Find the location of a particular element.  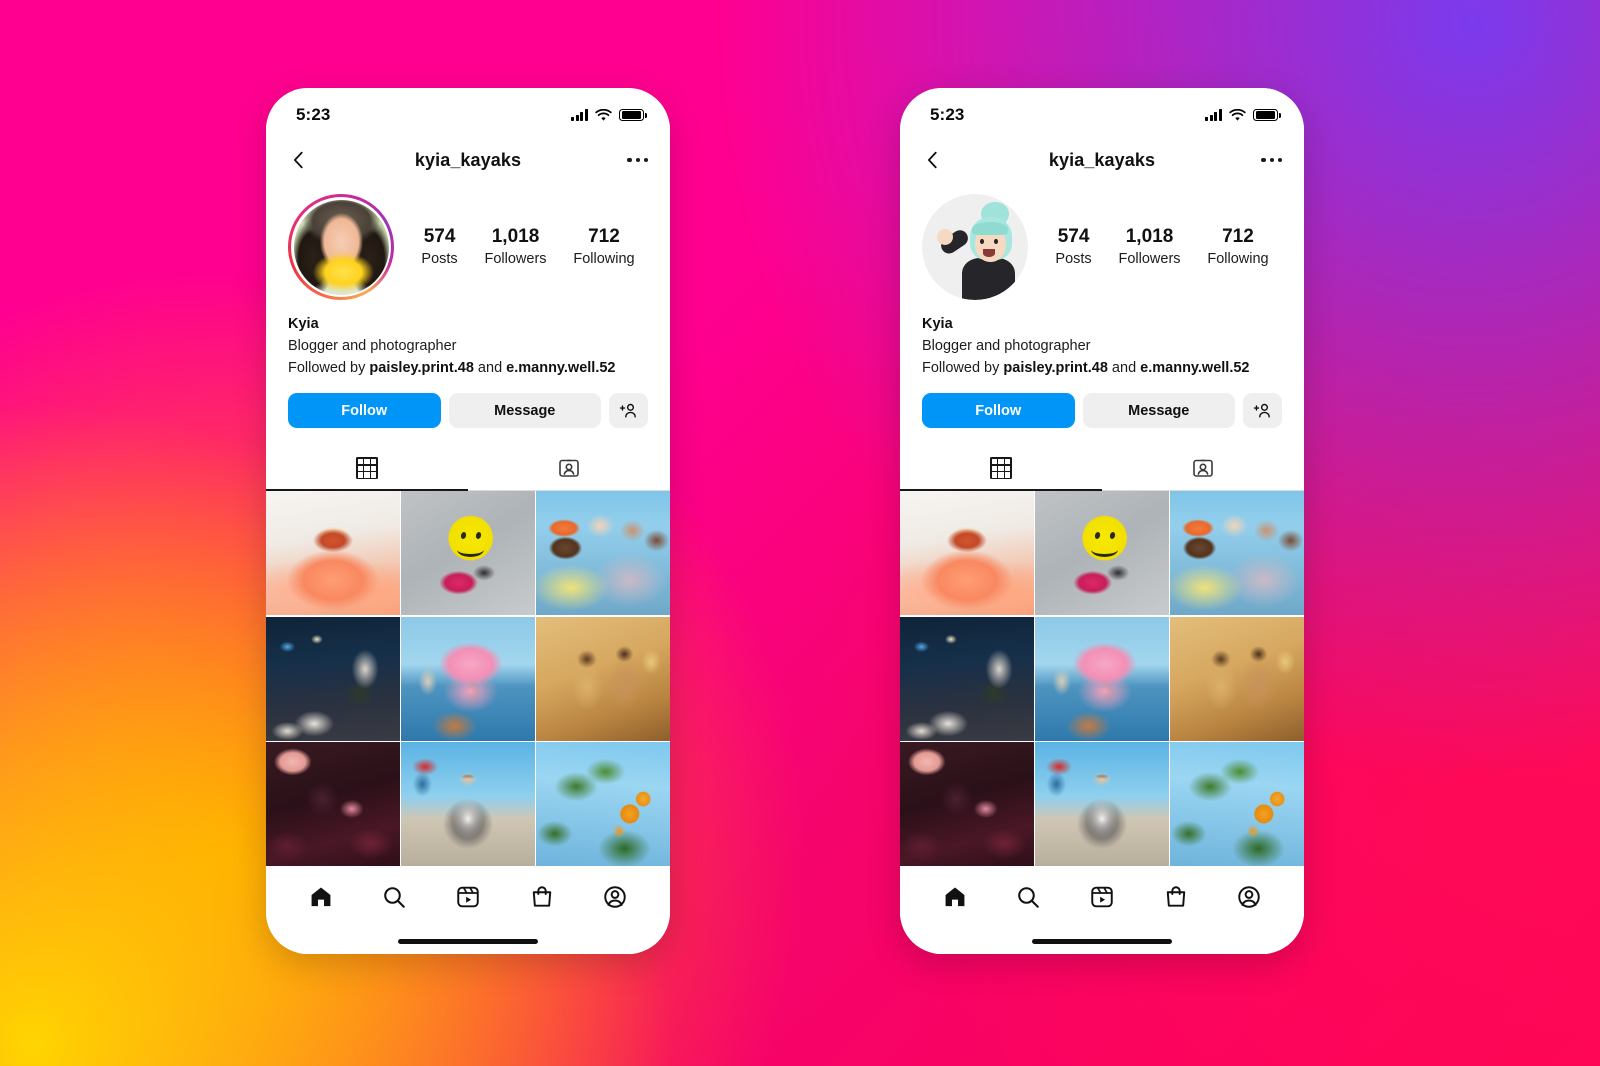

stat-posts-value: 574 is located at coordinates (1073, 236).